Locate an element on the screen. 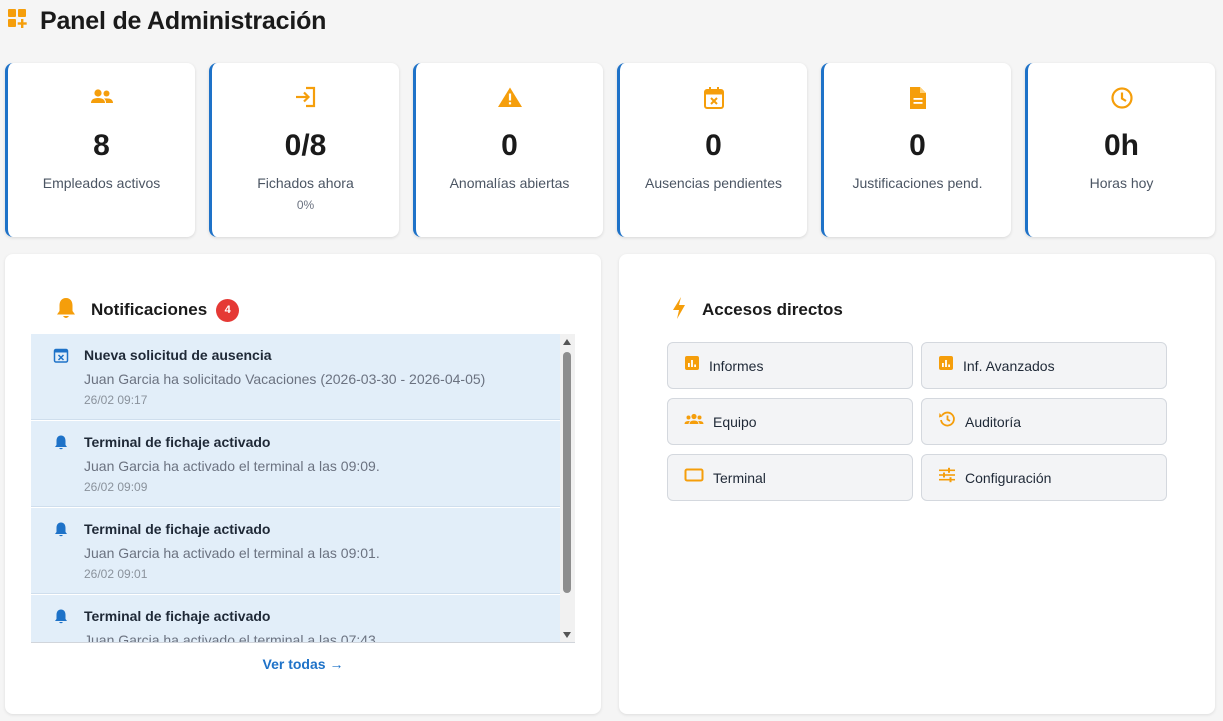  sliders-icon is located at coordinates (947, 477).